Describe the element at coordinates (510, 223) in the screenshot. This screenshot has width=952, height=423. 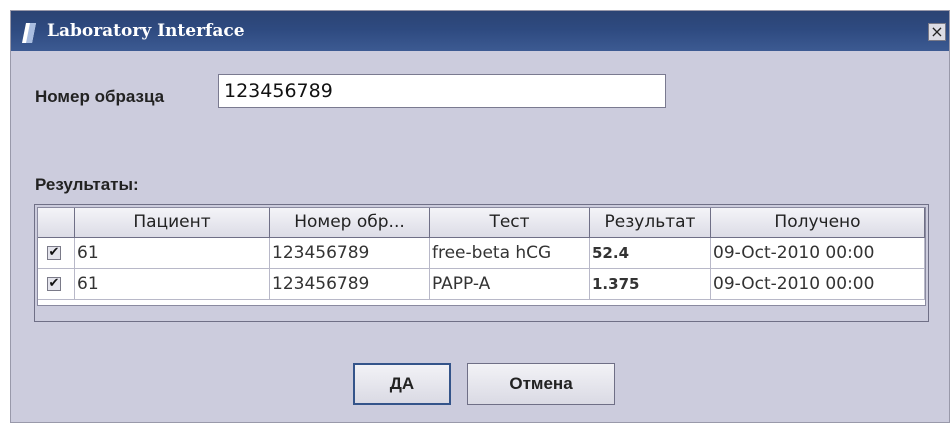
I see `column-header-test: Тест` at that location.